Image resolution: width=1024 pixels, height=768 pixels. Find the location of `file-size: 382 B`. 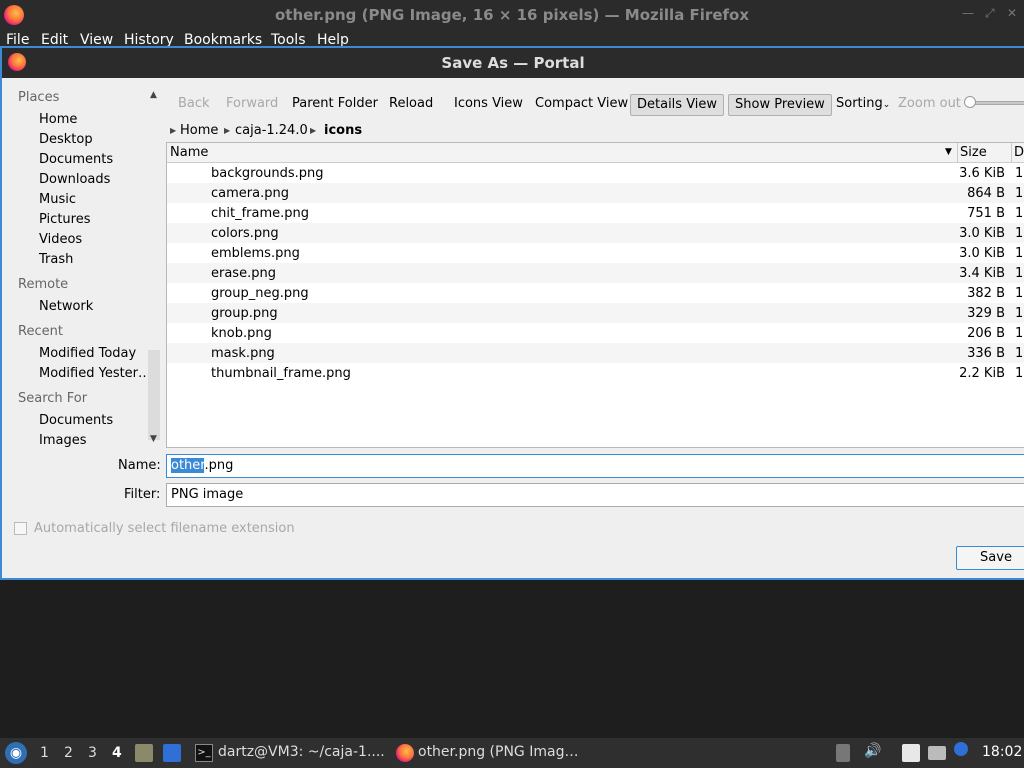

file-size: 382 B is located at coordinates (986, 293).